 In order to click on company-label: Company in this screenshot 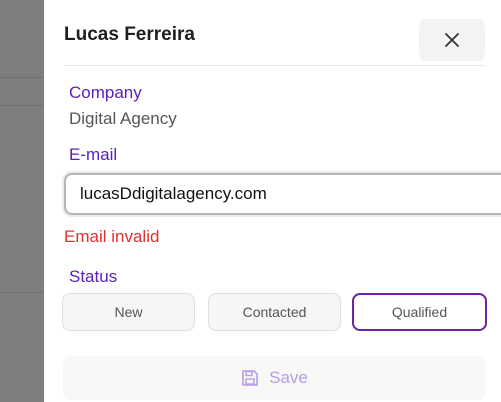, I will do `click(105, 92)`.